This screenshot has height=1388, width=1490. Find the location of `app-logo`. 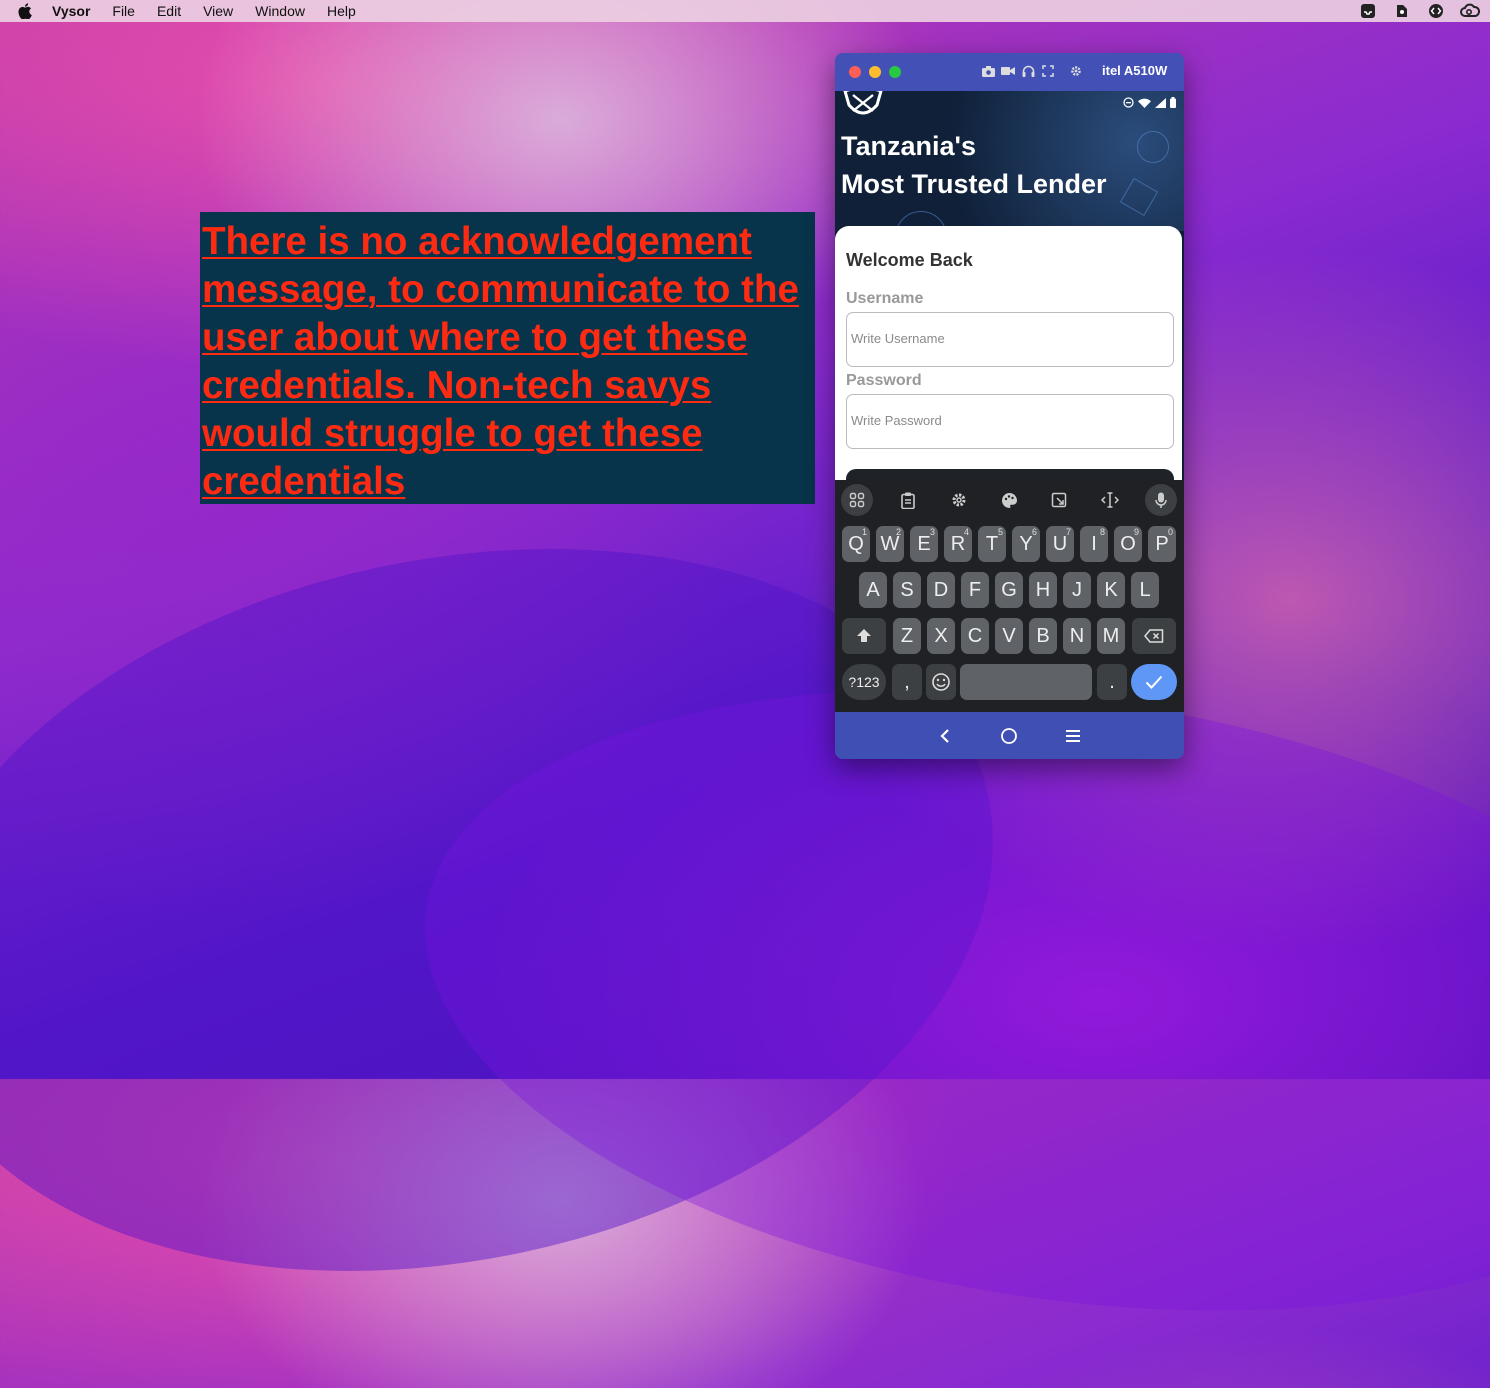

app-logo is located at coordinates (863, 103).